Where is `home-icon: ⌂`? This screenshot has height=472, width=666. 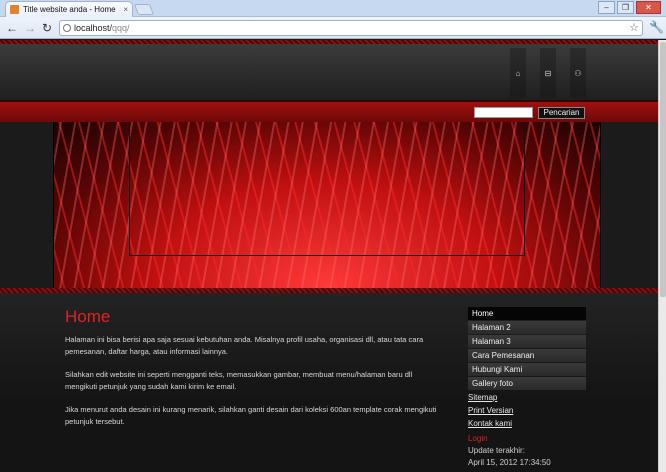 home-icon: ⌂ is located at coordinates (518, 73).